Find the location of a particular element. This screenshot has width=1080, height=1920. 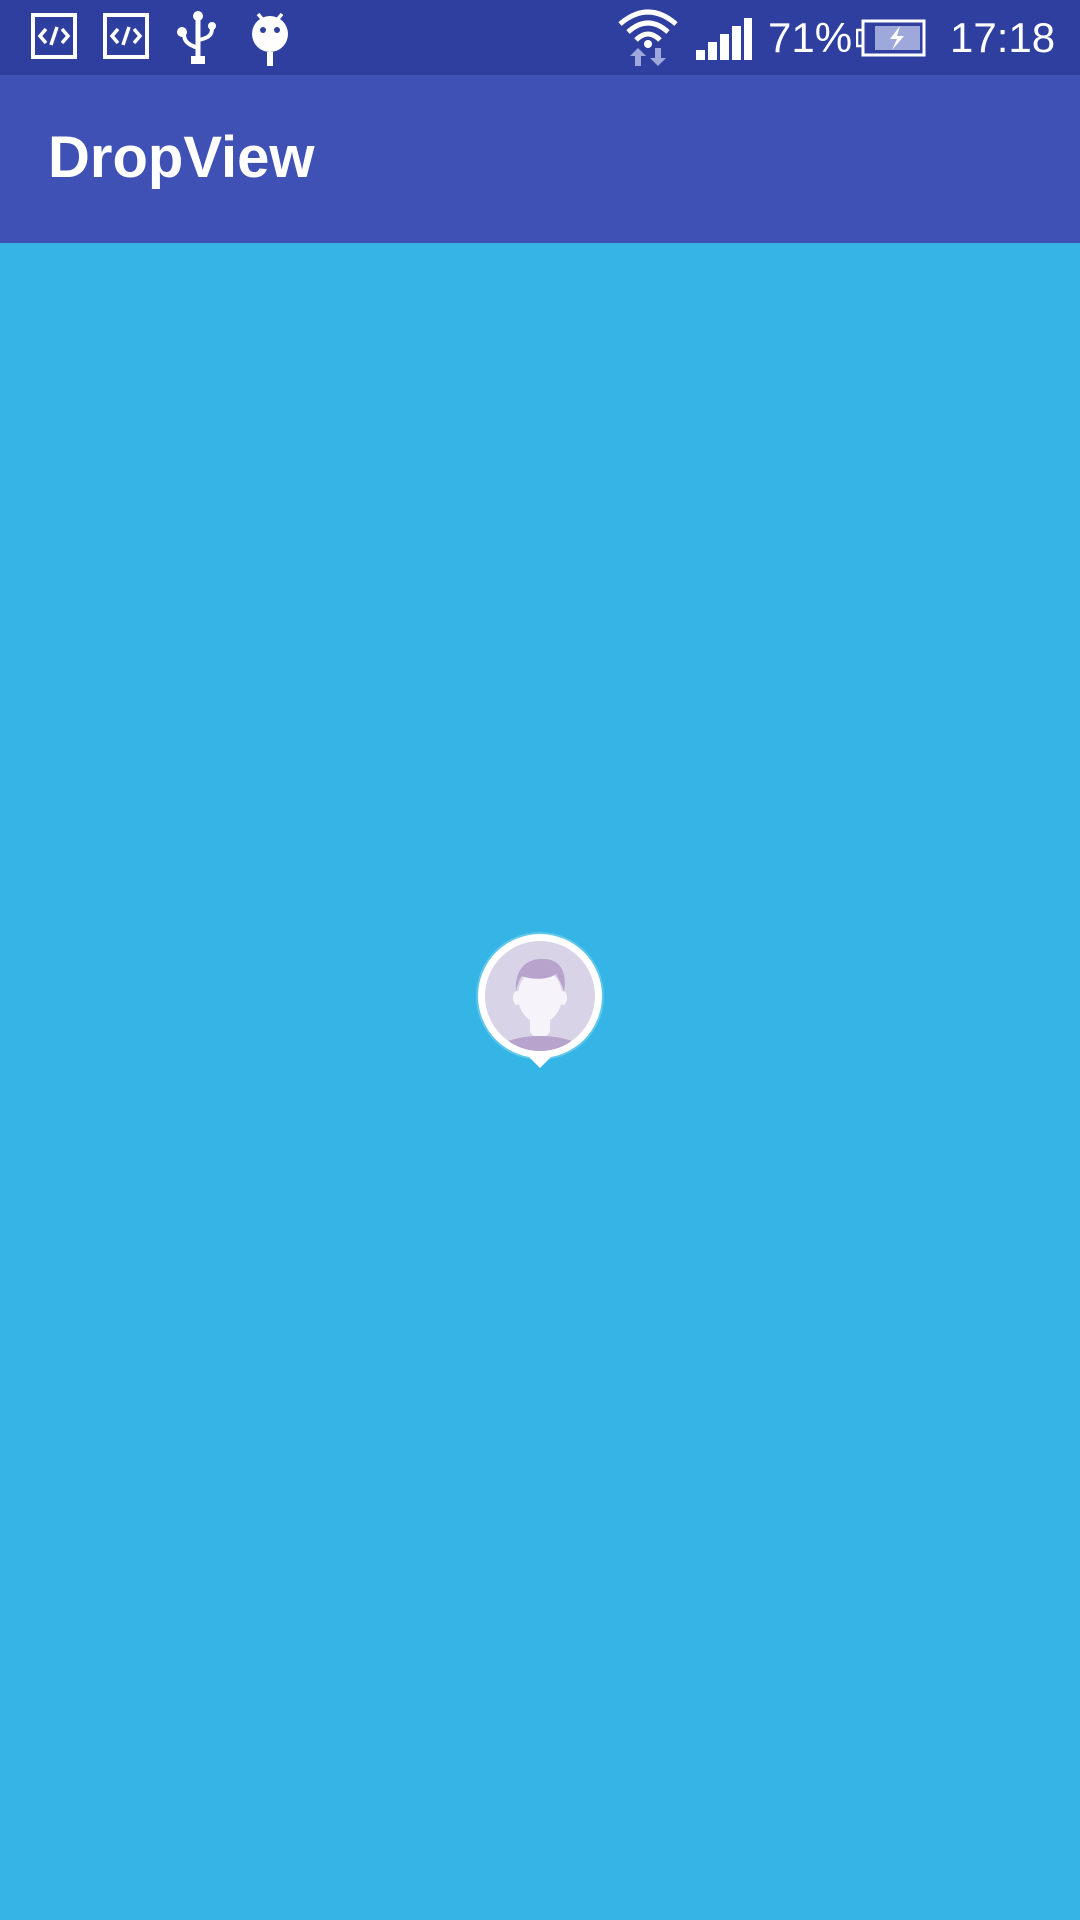

app-bar: DropView is located at coordinates (540, 159).